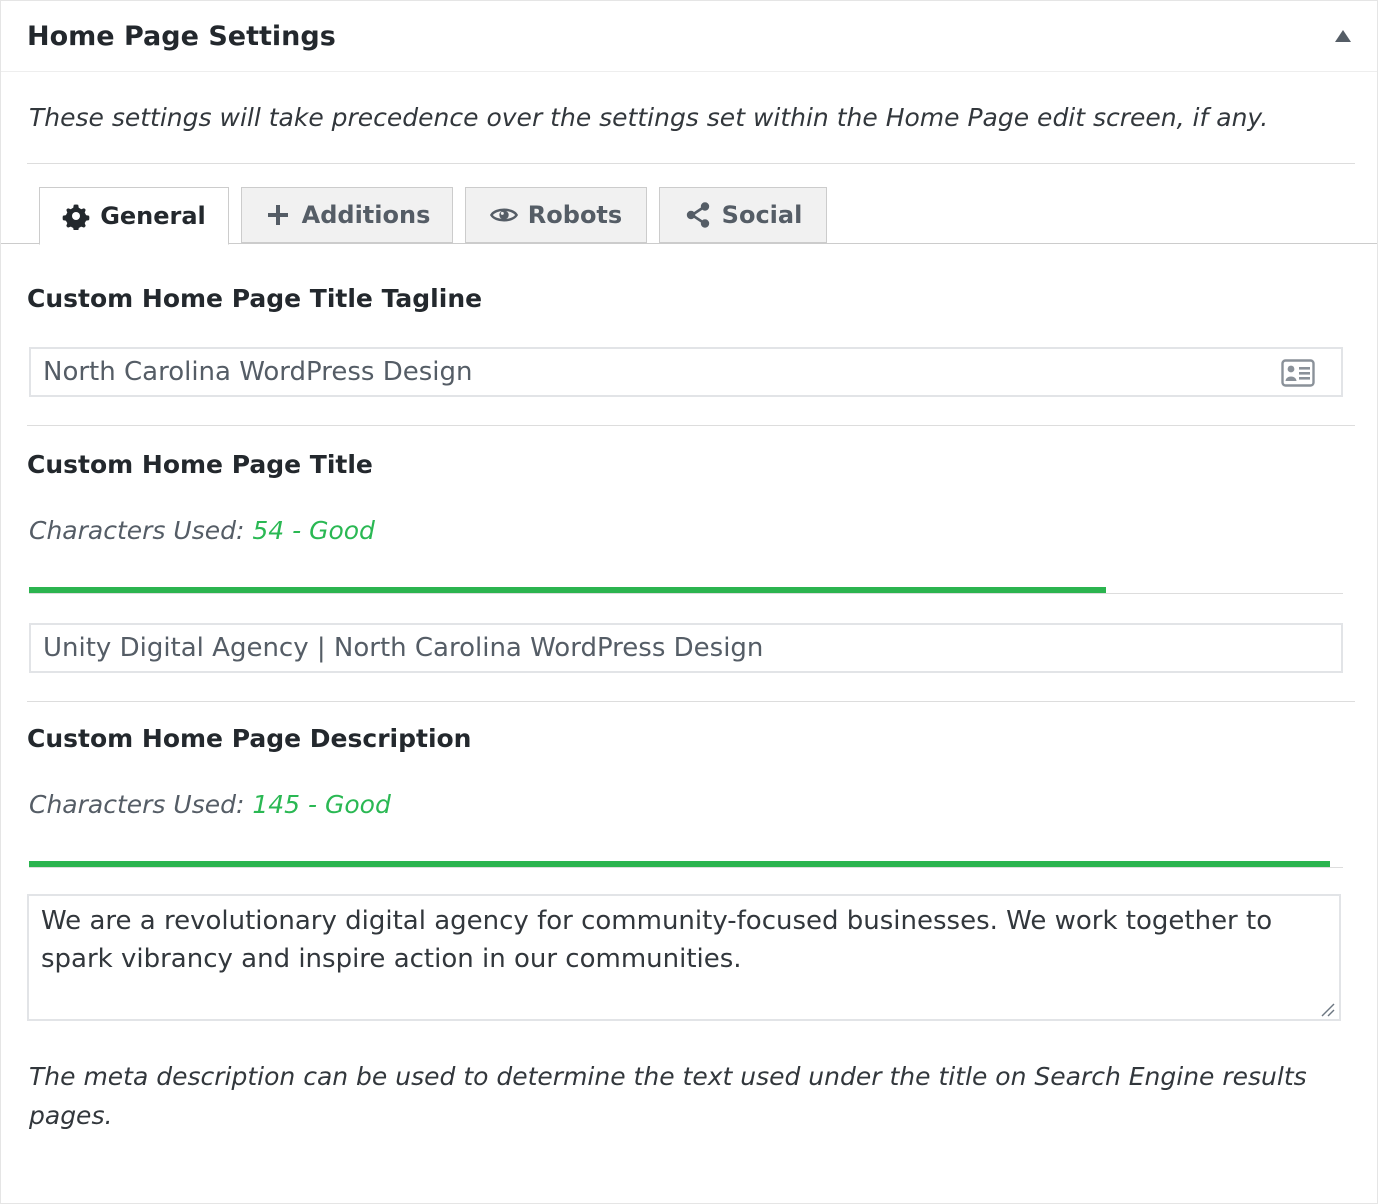 The width and height of the screenshot is (1378, 1204). What do you see at coordinates (762, 215) in the screenshot?
I see `tab-label: Social` at bounding box center [762, 215].